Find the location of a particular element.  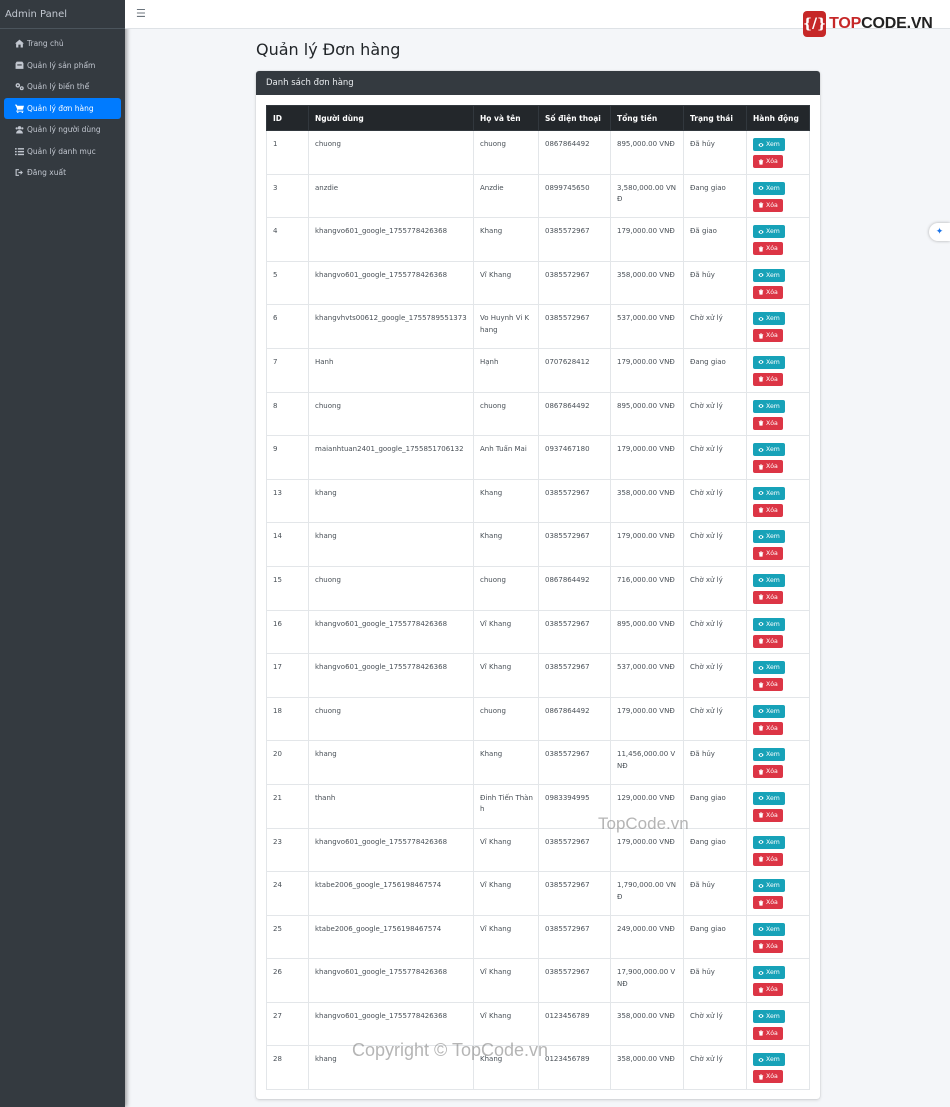

sidebar-item-categories: Quản lý danh mục is located at coordinates (62, 152).